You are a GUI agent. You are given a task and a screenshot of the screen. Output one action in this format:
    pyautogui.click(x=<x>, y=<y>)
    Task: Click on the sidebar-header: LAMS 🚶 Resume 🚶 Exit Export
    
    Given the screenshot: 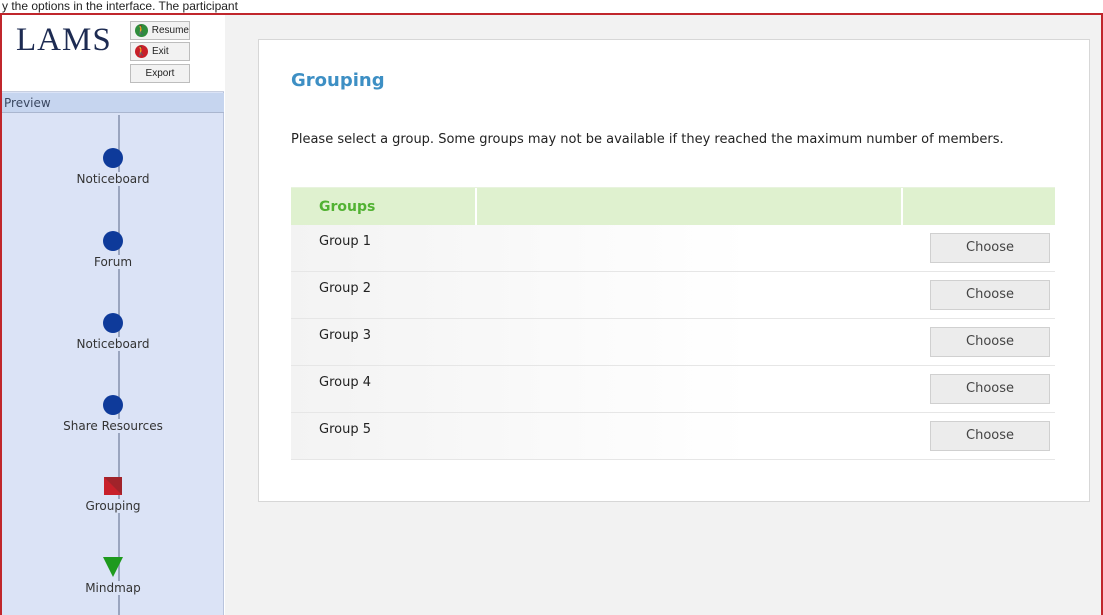 What is the action you would take?
    pyautogui.click(x=113, y=53)
    